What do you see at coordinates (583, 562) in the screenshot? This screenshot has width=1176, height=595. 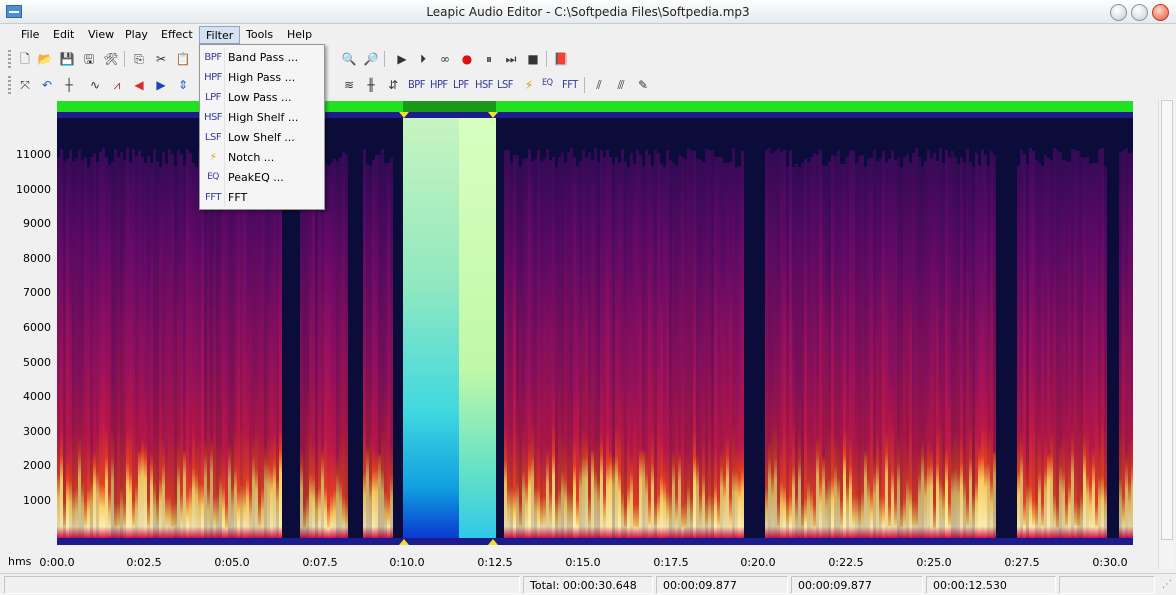 I see `time-tick: 0:15.0` at bounding box center [583, 562].